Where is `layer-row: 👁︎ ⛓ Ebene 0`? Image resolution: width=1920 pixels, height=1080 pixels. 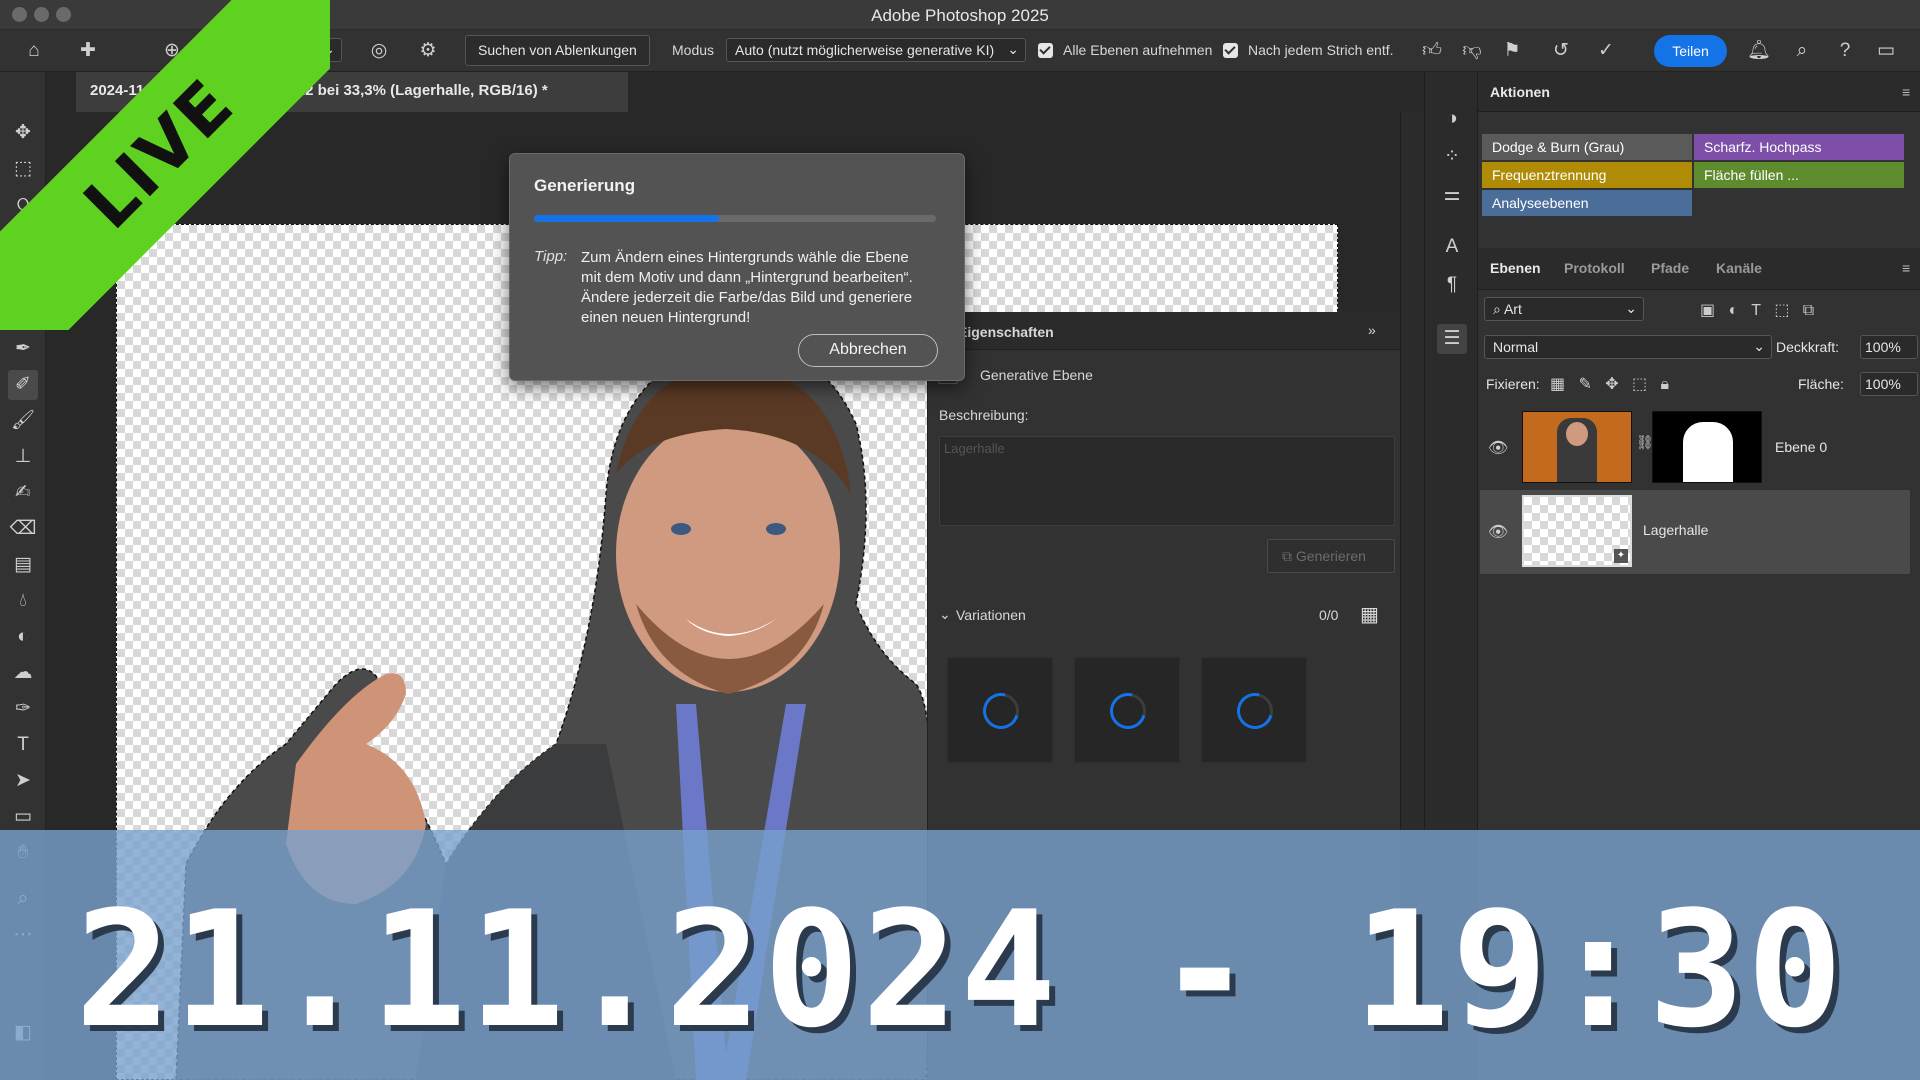 layer-row: 👁︎ ⛓ Ebene 0 is located at coordinates (1695, 448).